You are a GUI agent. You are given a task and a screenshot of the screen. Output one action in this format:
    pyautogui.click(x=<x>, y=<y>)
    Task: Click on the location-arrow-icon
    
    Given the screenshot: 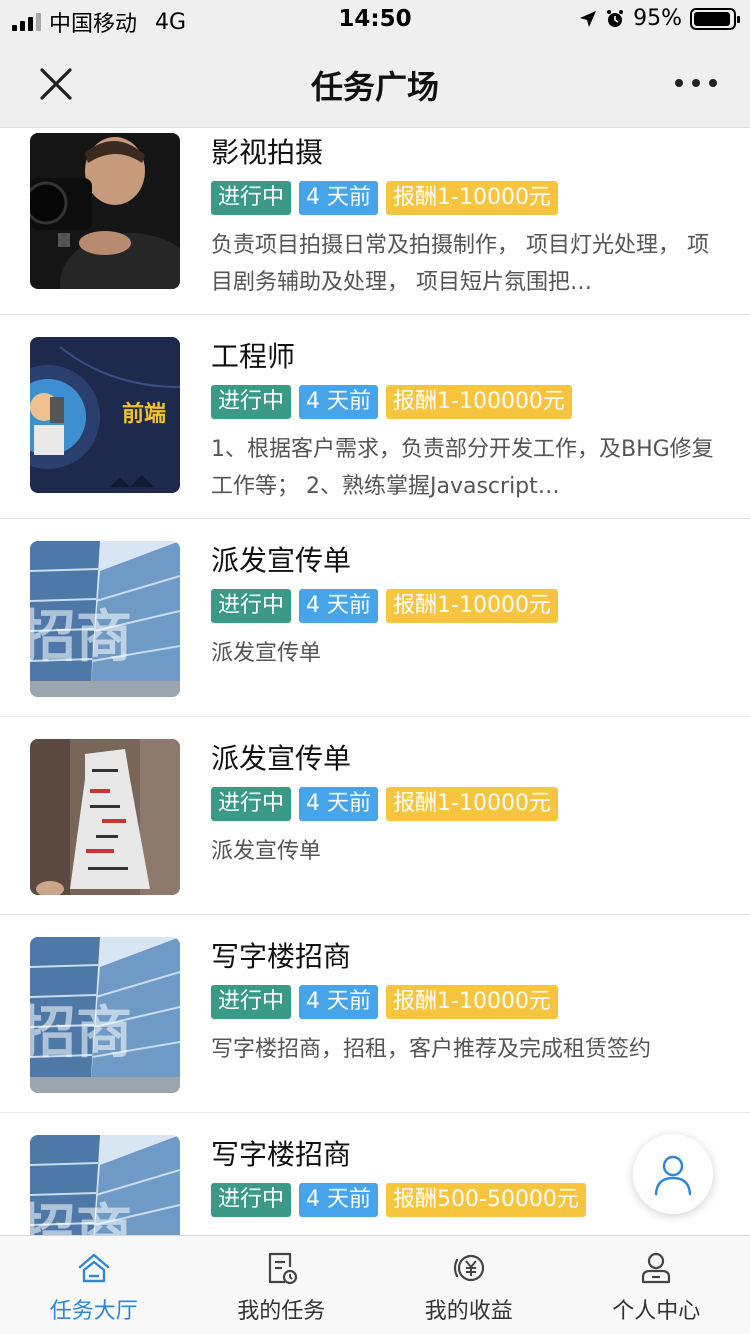 What is the action you would take?
    pyautogui.click(x=588, y=18)
    